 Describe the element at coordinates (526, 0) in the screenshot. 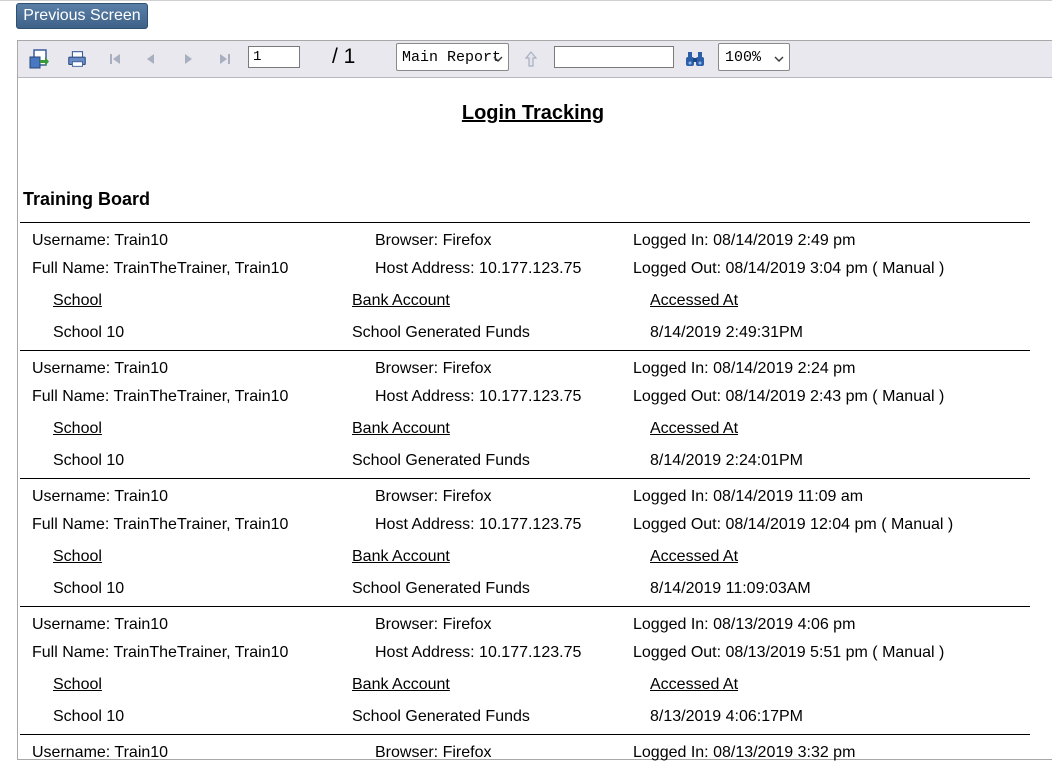

I see `top-divider` at that location.